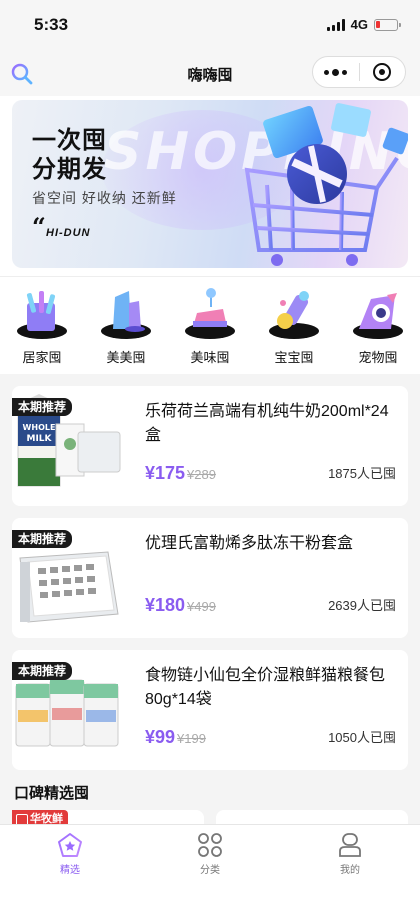 This screenshot has width=420, height=909. Describe the element at coordinates (210, 357) in the screenshot. I see `category-label: 美味囤` at that location.